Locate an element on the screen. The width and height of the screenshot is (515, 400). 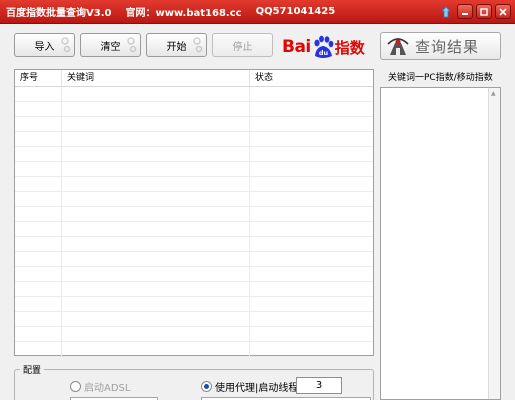
clear-button-label: 清空 is located at coordinates (110, 47).